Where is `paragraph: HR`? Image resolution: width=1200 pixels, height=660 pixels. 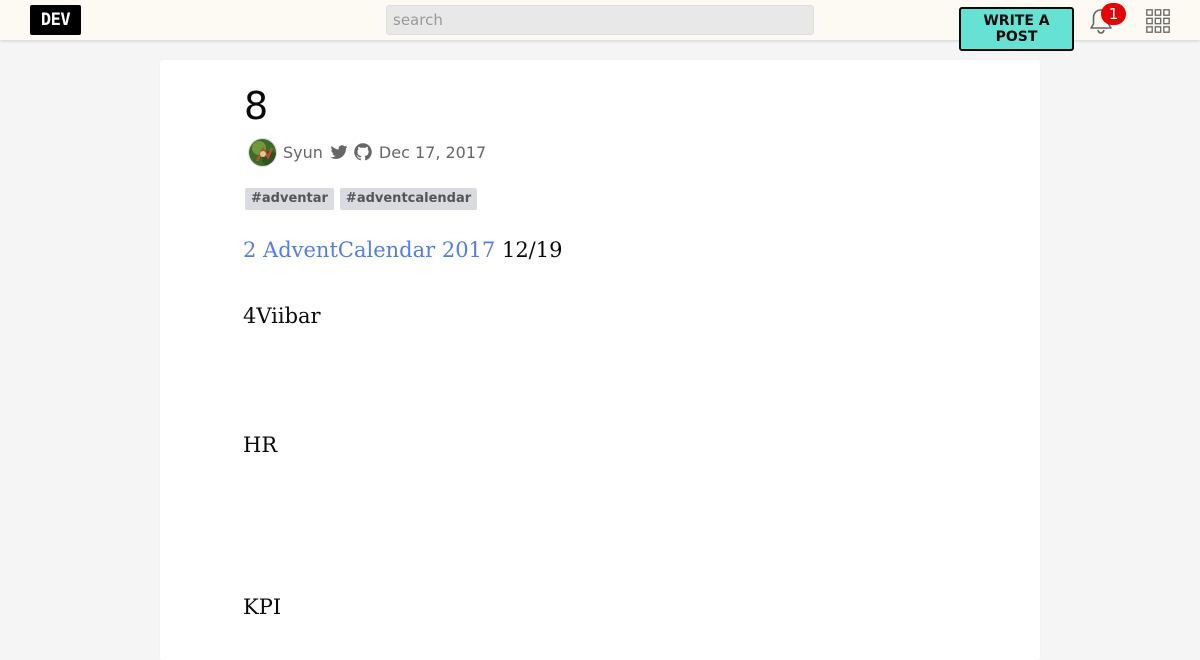
paragraph: HR is located at coordinates (260, 445).